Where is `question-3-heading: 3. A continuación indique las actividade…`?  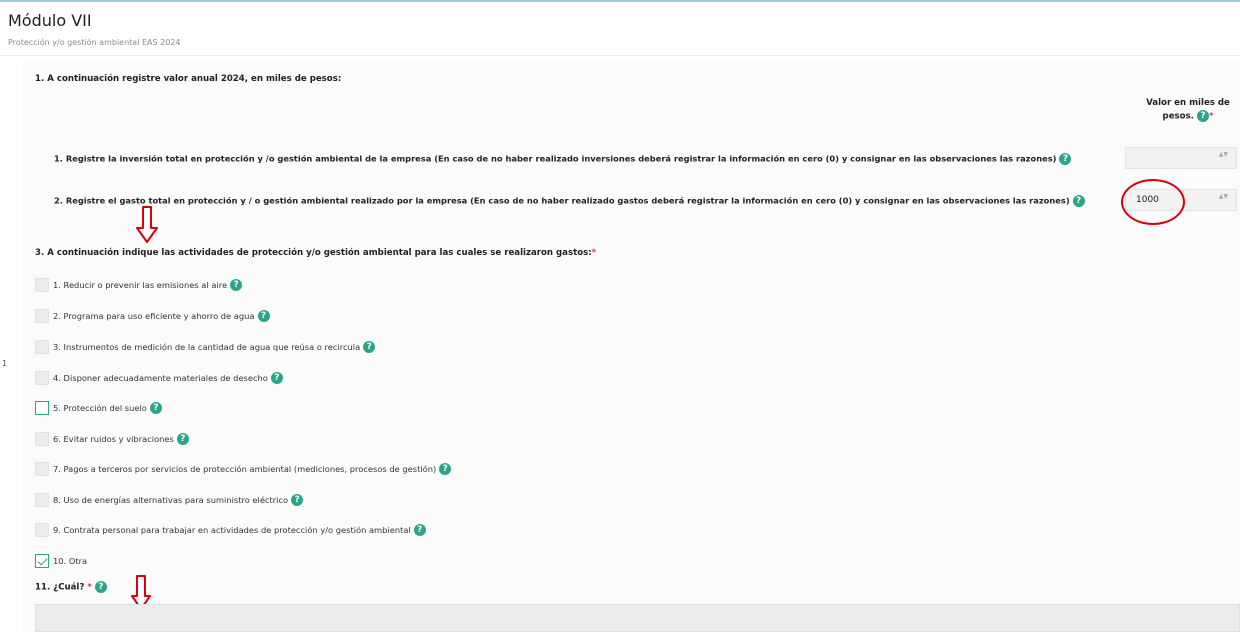
question-3-heading: 3. A continuación indique las actividade… is located at coordinates (315, 253).